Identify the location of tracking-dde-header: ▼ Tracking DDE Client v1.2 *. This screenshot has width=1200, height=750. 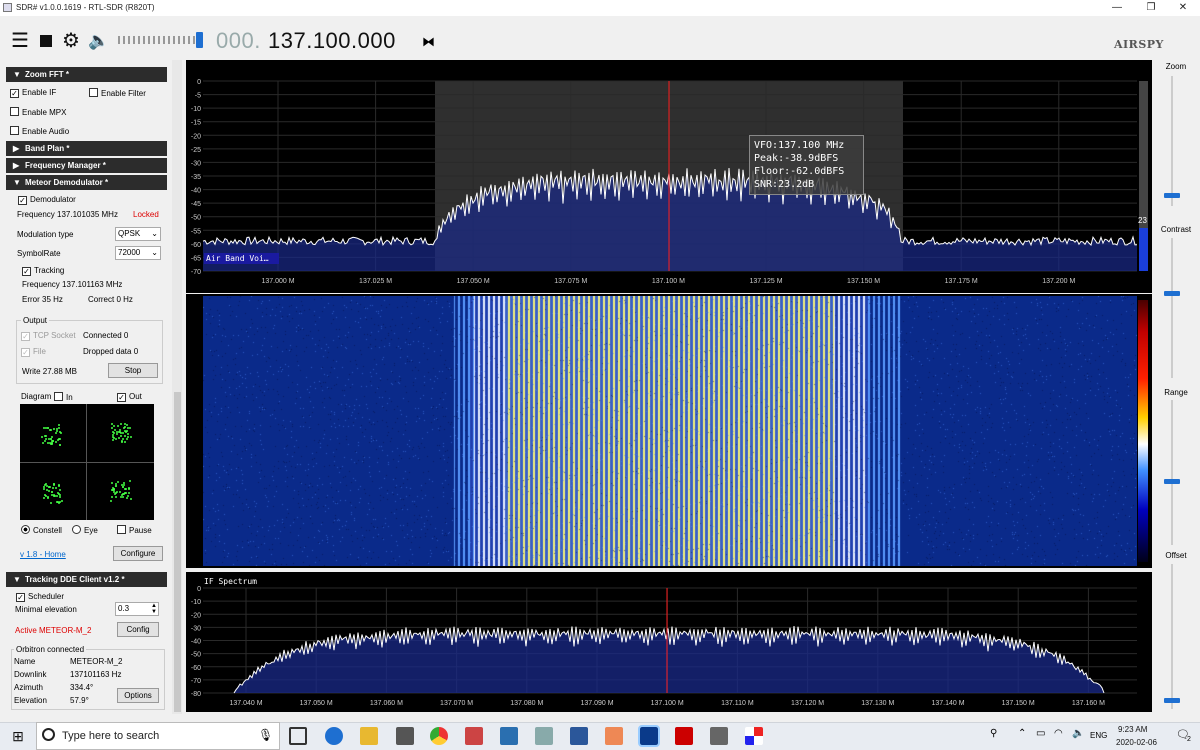
(86, 579).